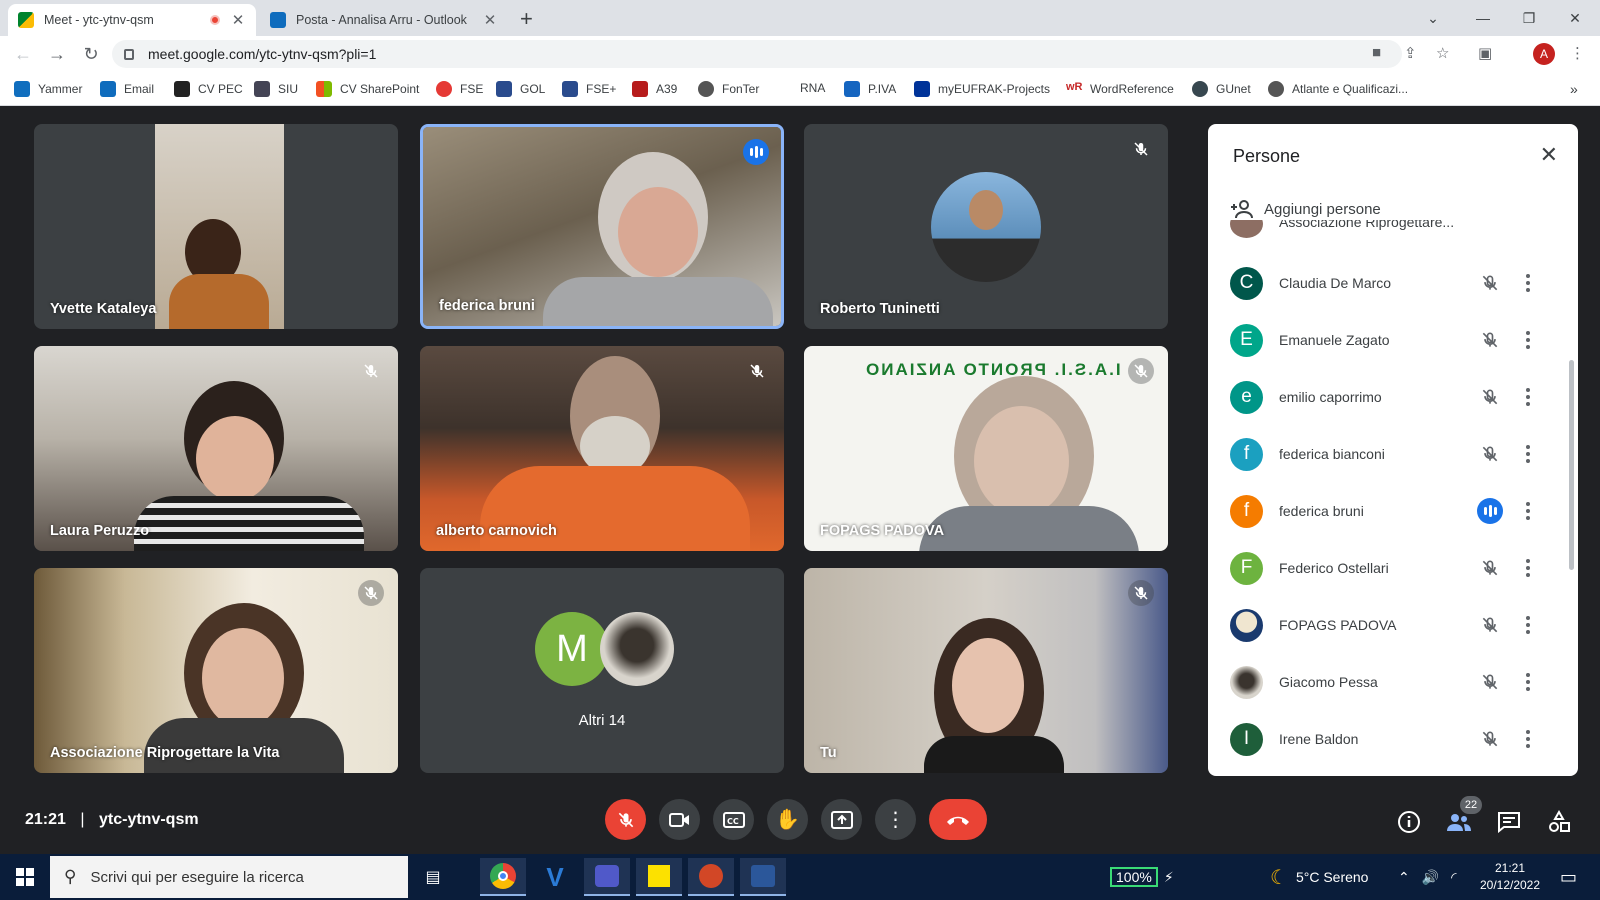  What do you see at coordinates (763, 877) in the screenshot?
I see `word-taskbar-icon` at bounding box center [763, 877].